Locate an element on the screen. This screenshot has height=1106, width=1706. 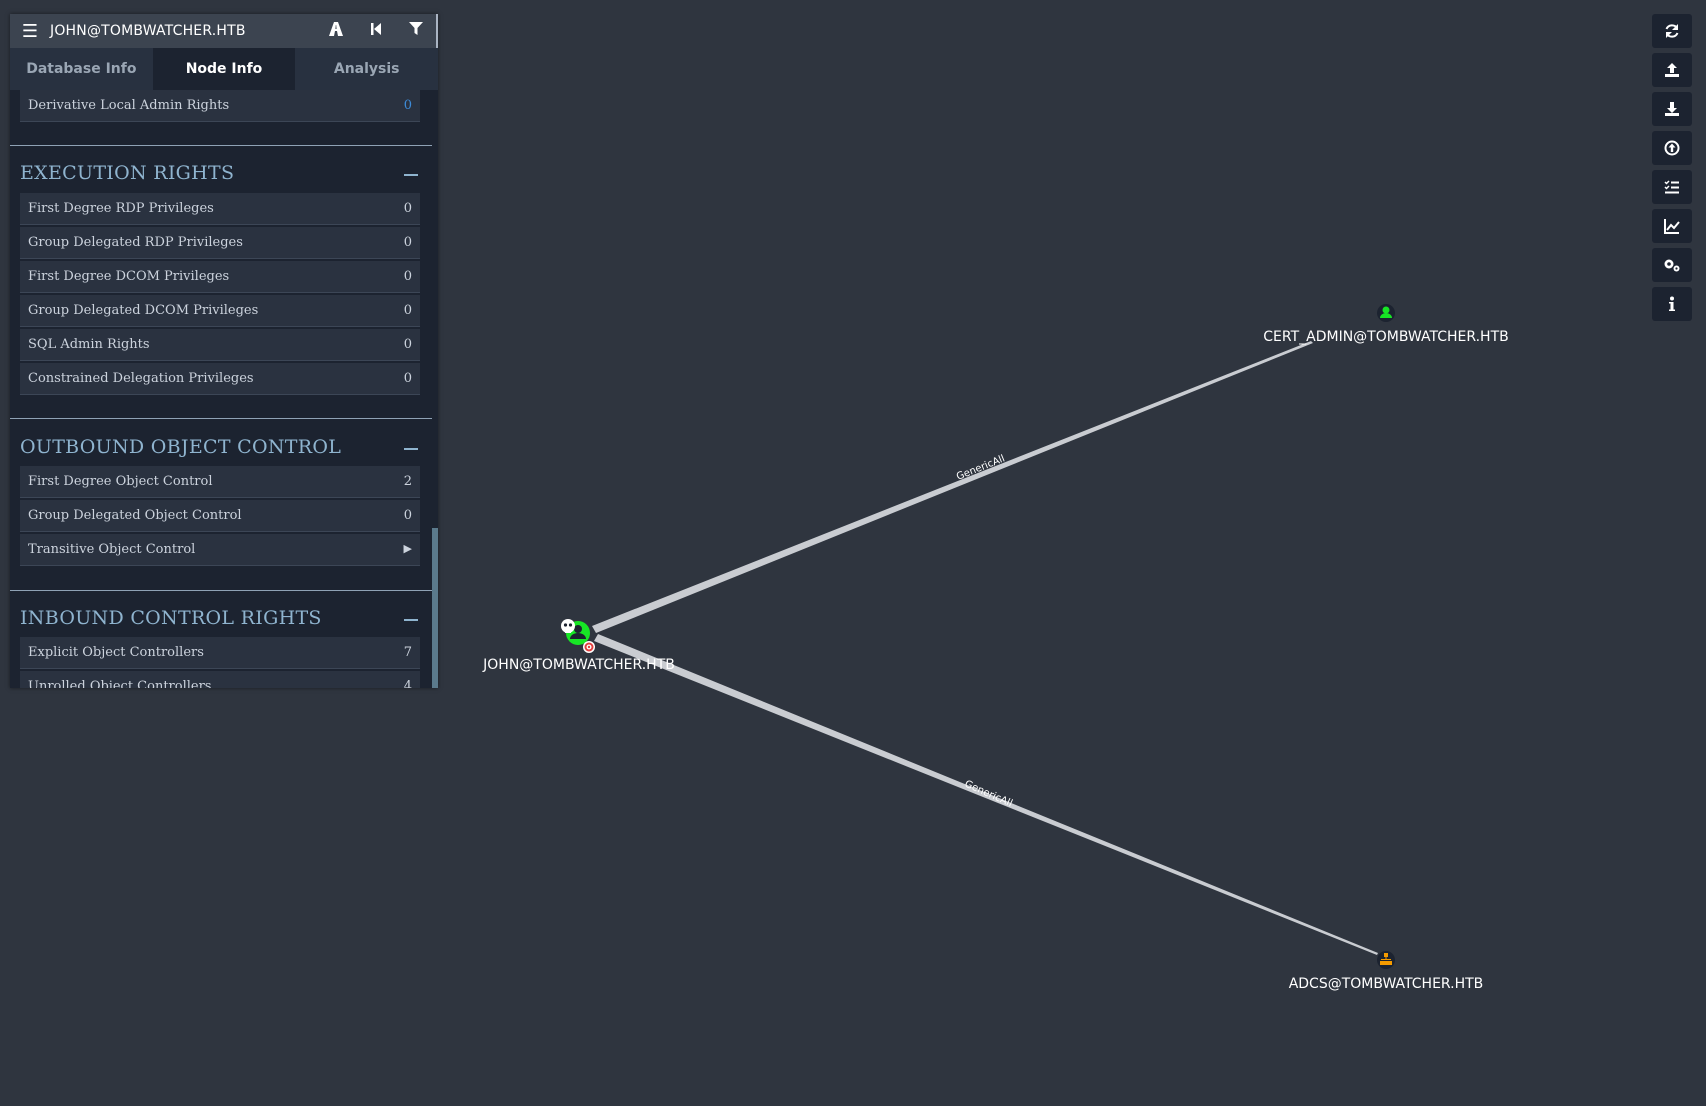
row-value: 7 is located at coordinates (408, 652).